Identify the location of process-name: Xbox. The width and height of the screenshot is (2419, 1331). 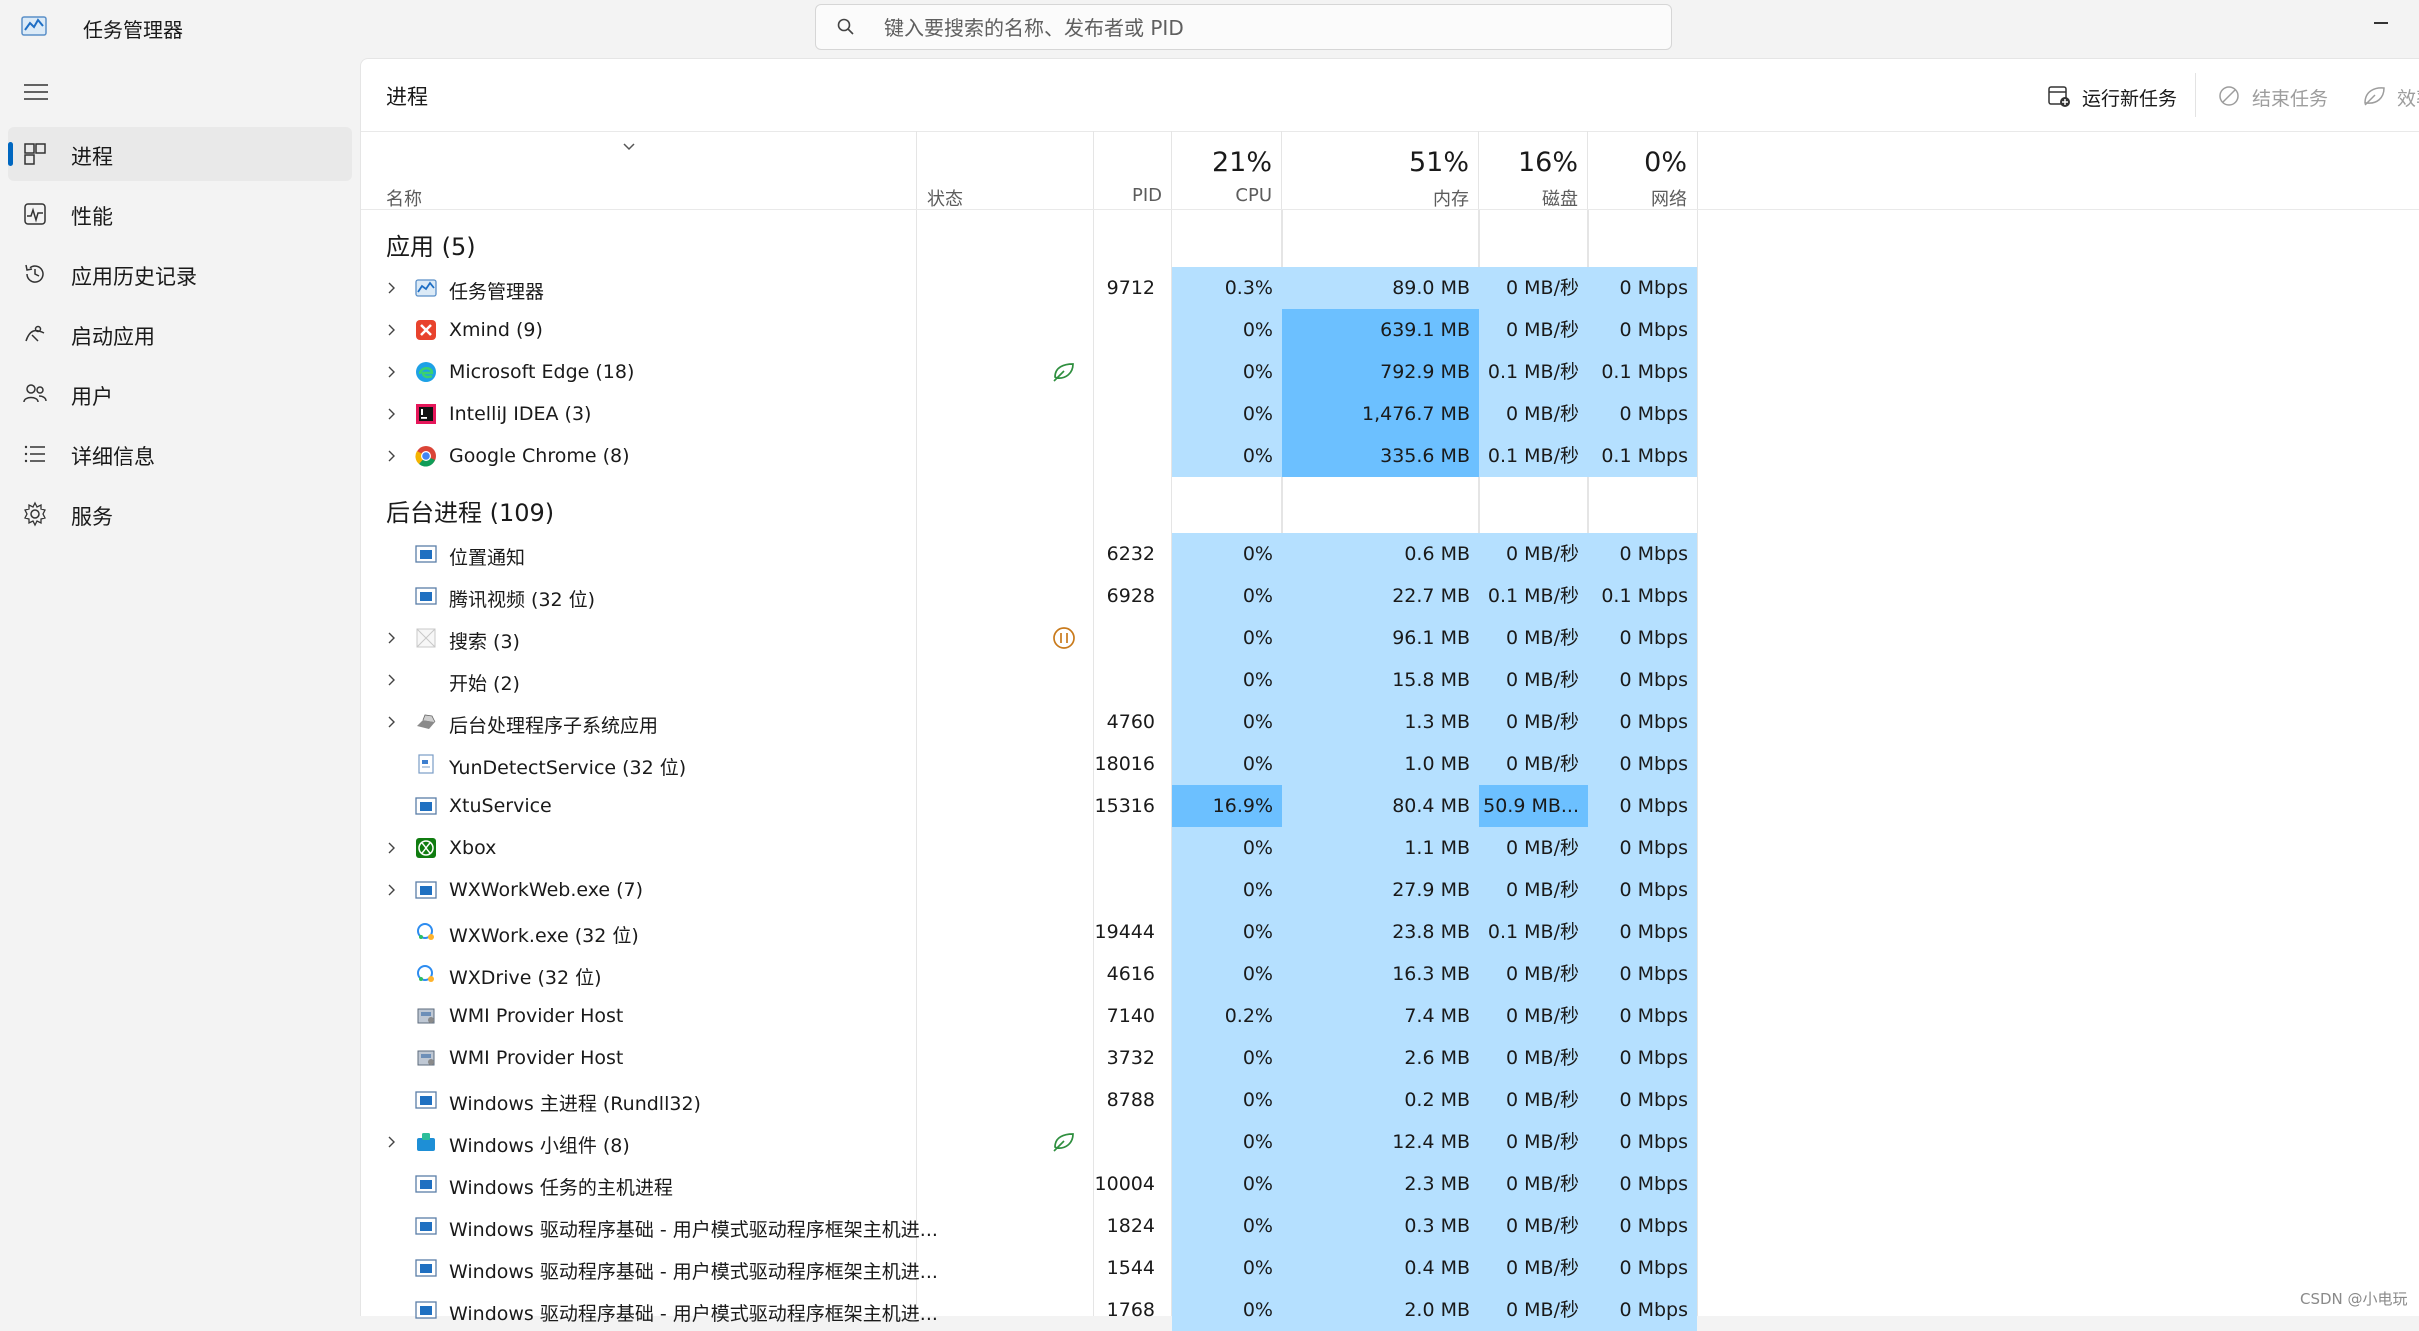
(473, 848).